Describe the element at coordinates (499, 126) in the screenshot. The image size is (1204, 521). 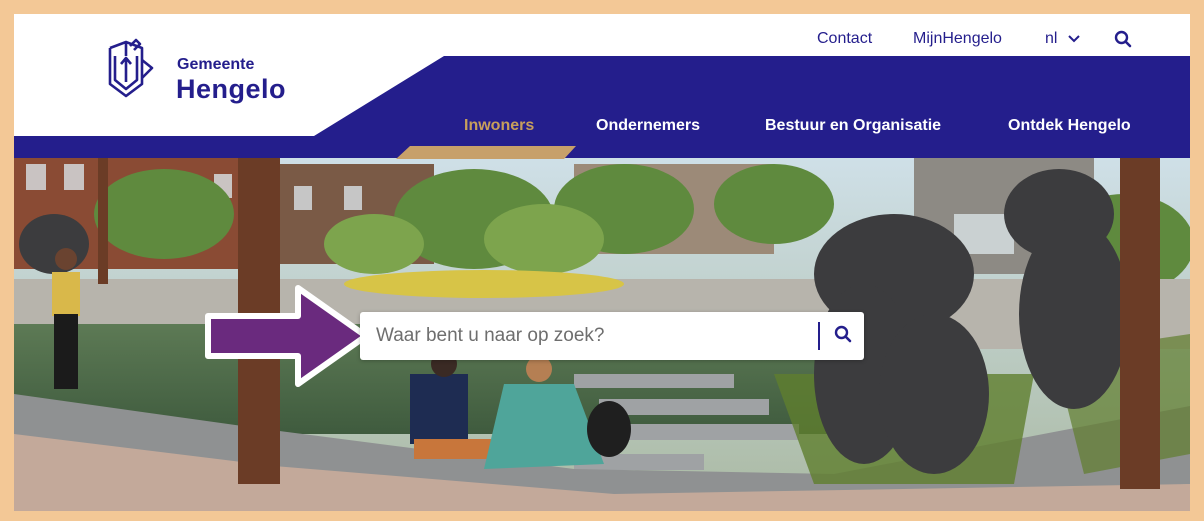
I see `nav-item-inwoners: Inwoners` at that location.